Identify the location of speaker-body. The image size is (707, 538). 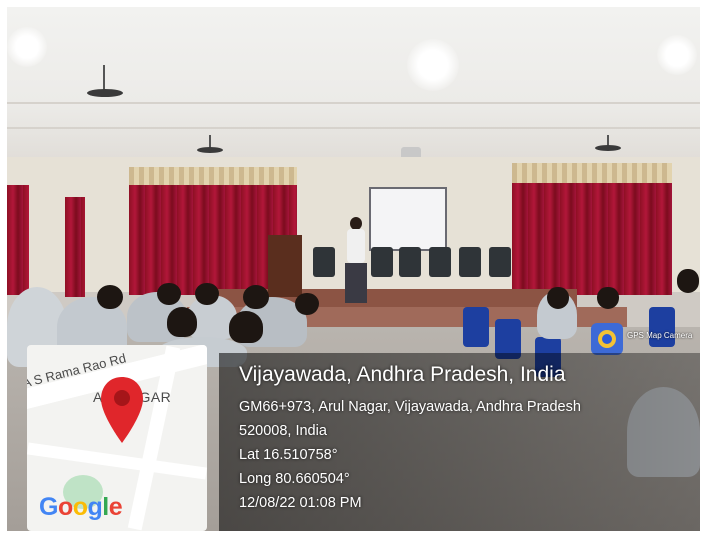
(356, 246).